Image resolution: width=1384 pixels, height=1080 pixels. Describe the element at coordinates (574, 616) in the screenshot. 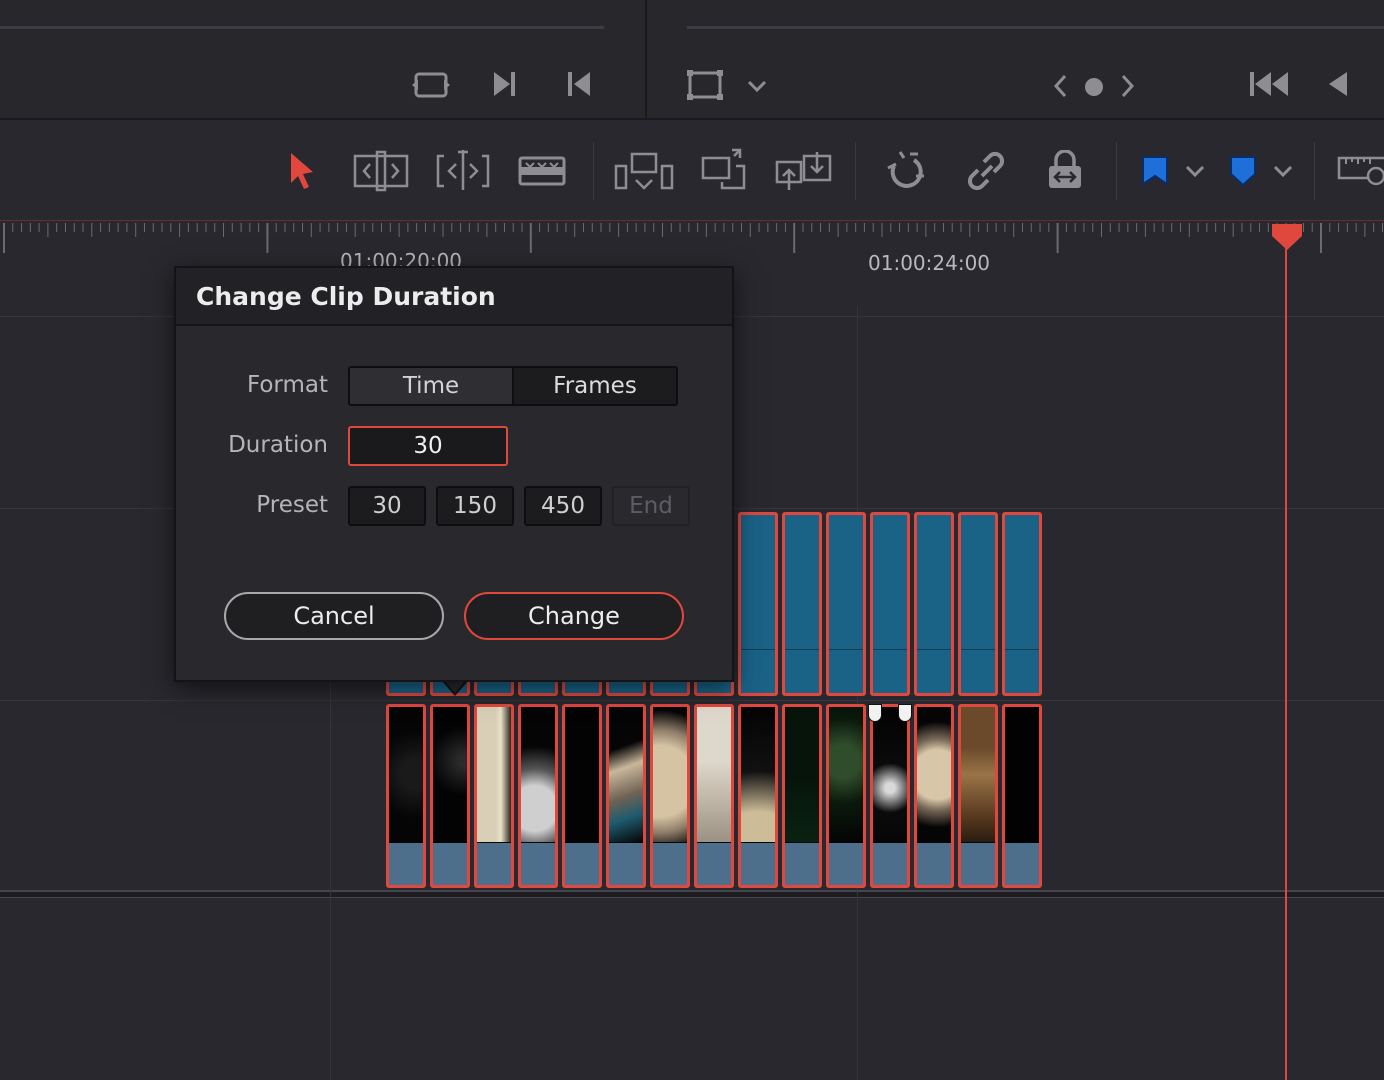

I see `change-button: Change` at that location.